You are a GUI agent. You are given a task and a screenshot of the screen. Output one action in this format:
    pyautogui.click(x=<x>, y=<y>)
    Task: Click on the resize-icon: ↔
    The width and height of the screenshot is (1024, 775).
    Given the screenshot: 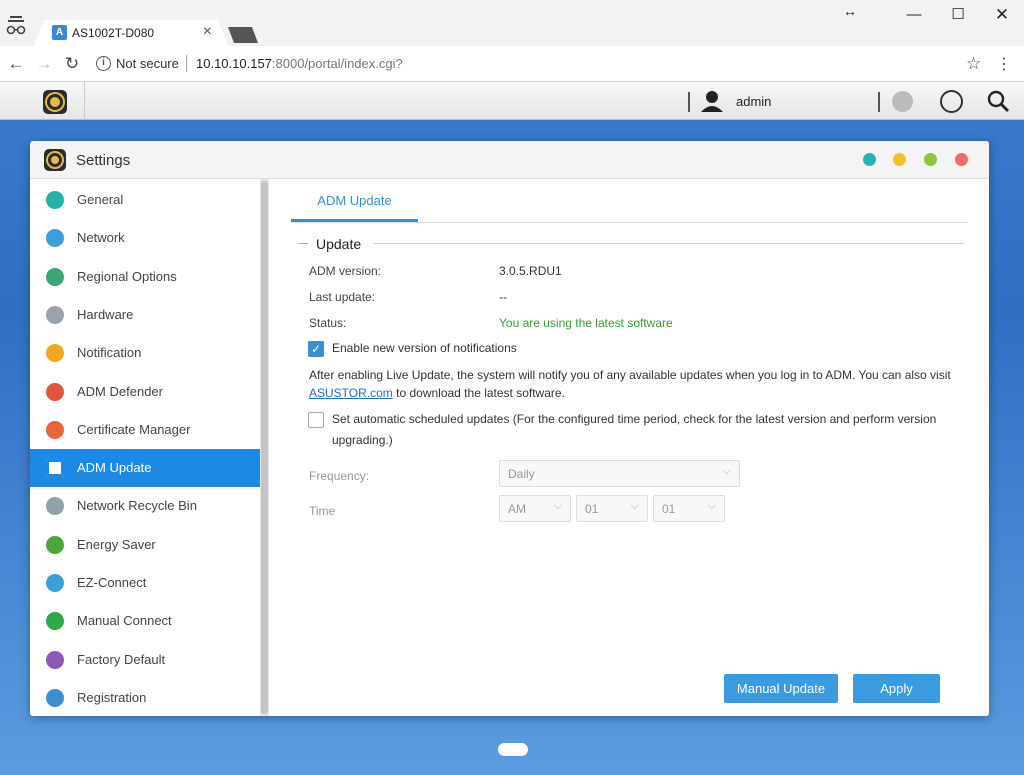 What is the action you would take?
    pyautogui.click(x=850, y=11)
    